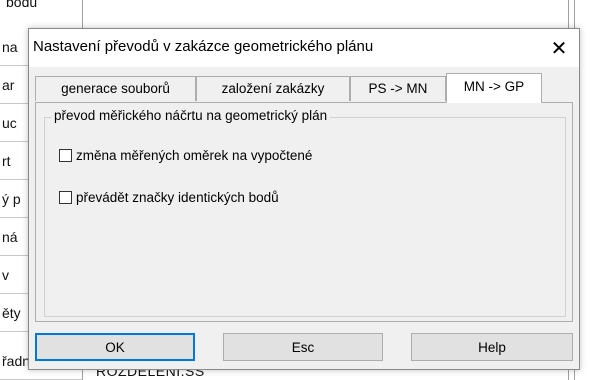 The height and width of the screenshot is (380, 590). Describe the element at coordinates (295, 10) in the screenshot. I see `background-top-bar: bodů` at that location.